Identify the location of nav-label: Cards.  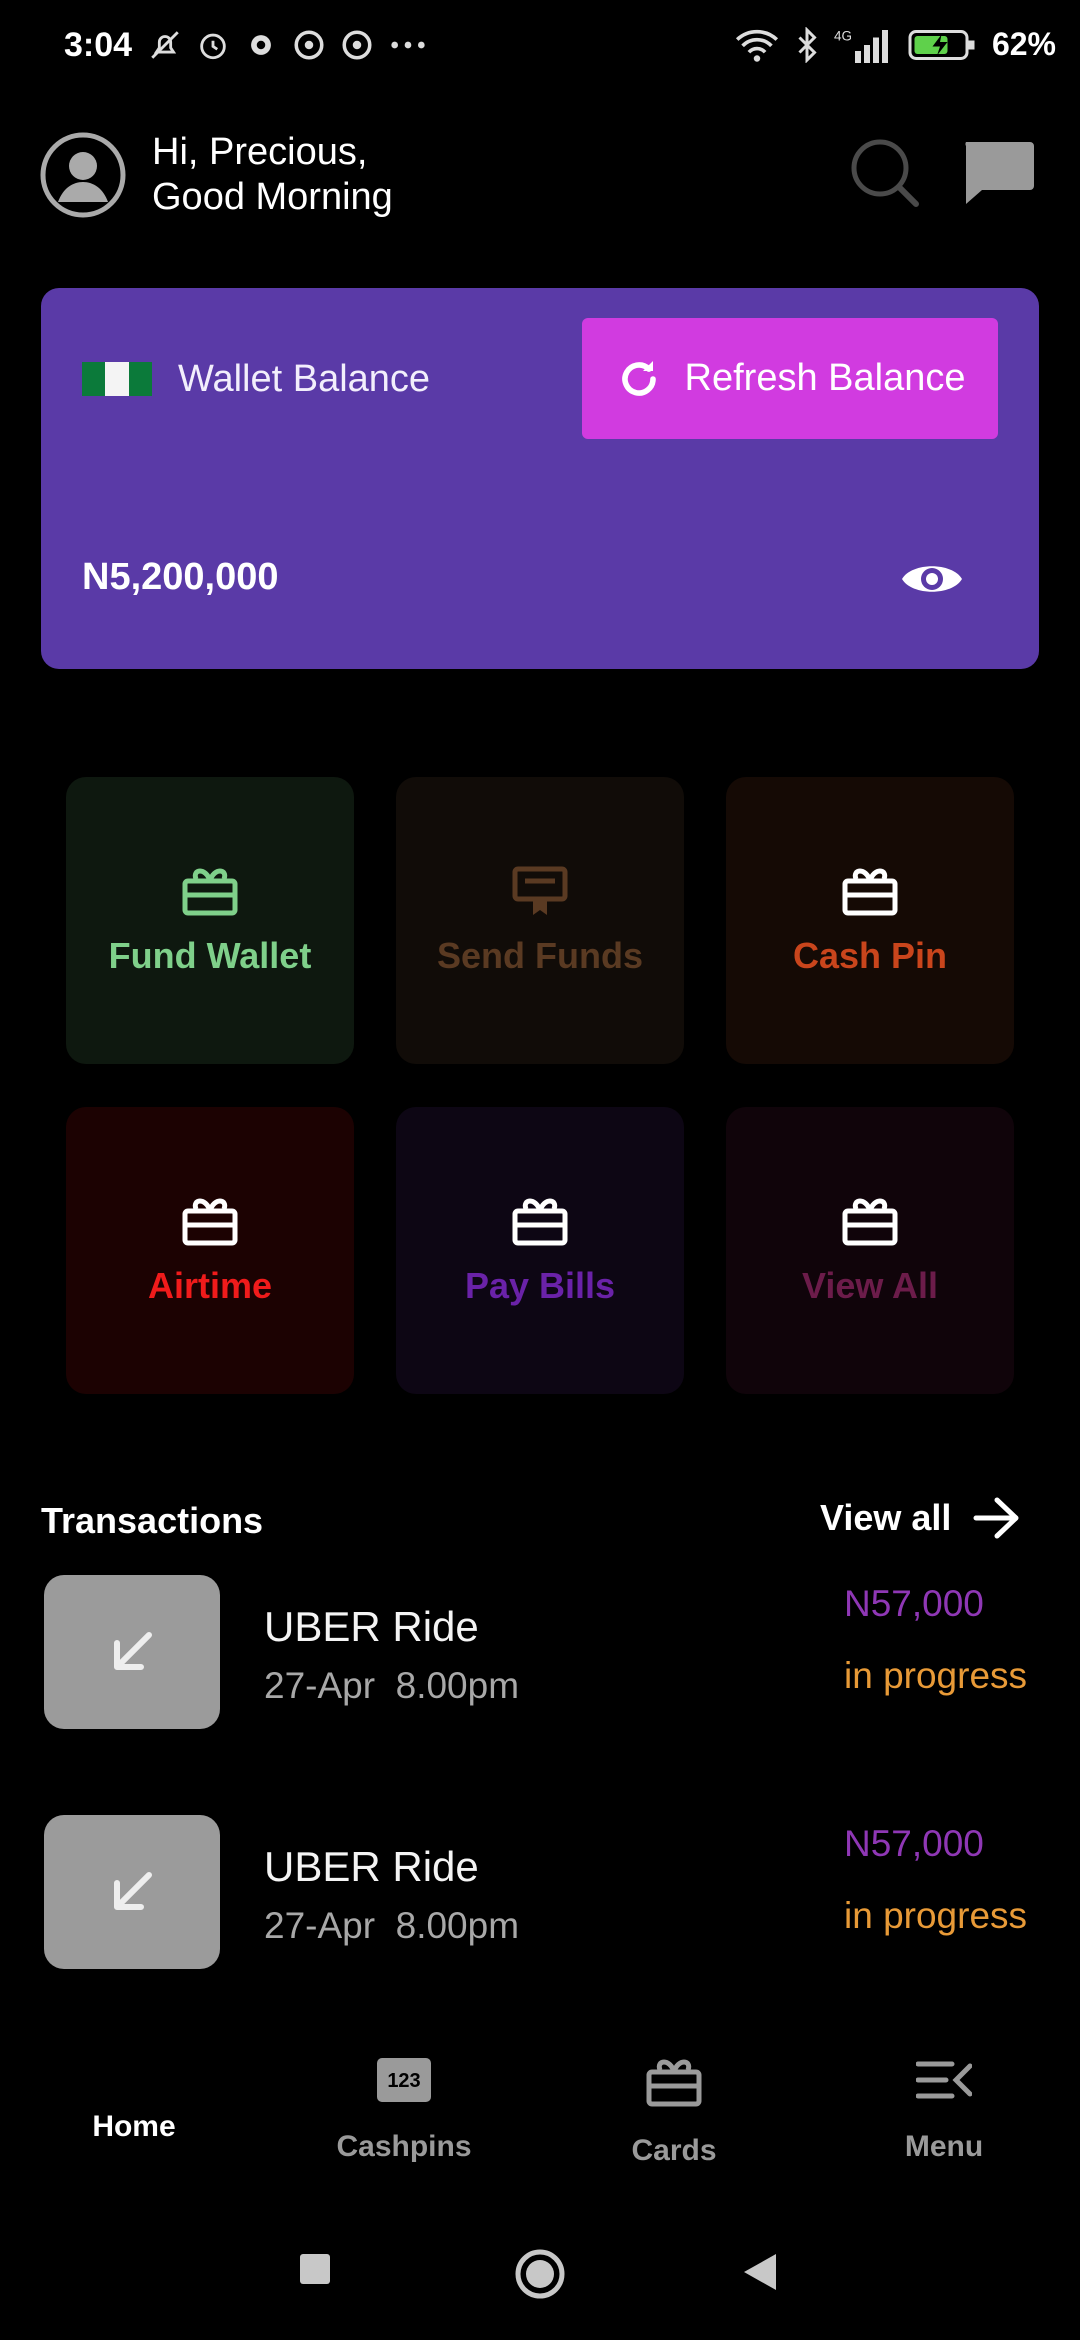
(674, 2150).